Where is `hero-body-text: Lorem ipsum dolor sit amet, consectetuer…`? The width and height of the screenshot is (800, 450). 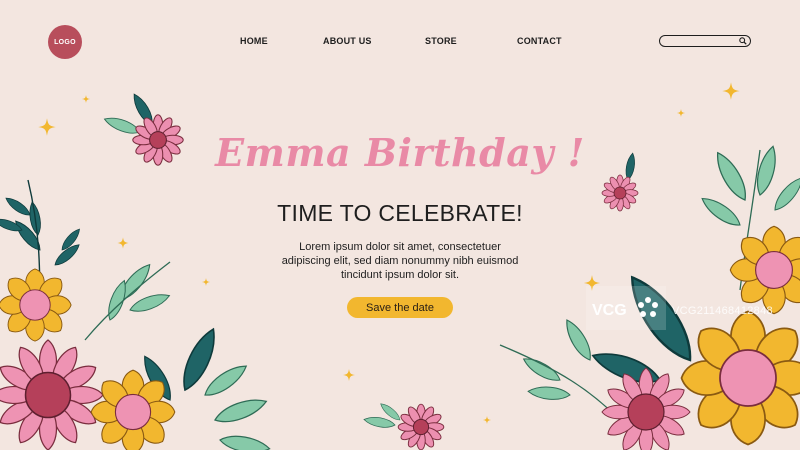
hero-body-text: Lorem ipsum dolor sit amet, consectetuer… is located at coordinates (400, 261).